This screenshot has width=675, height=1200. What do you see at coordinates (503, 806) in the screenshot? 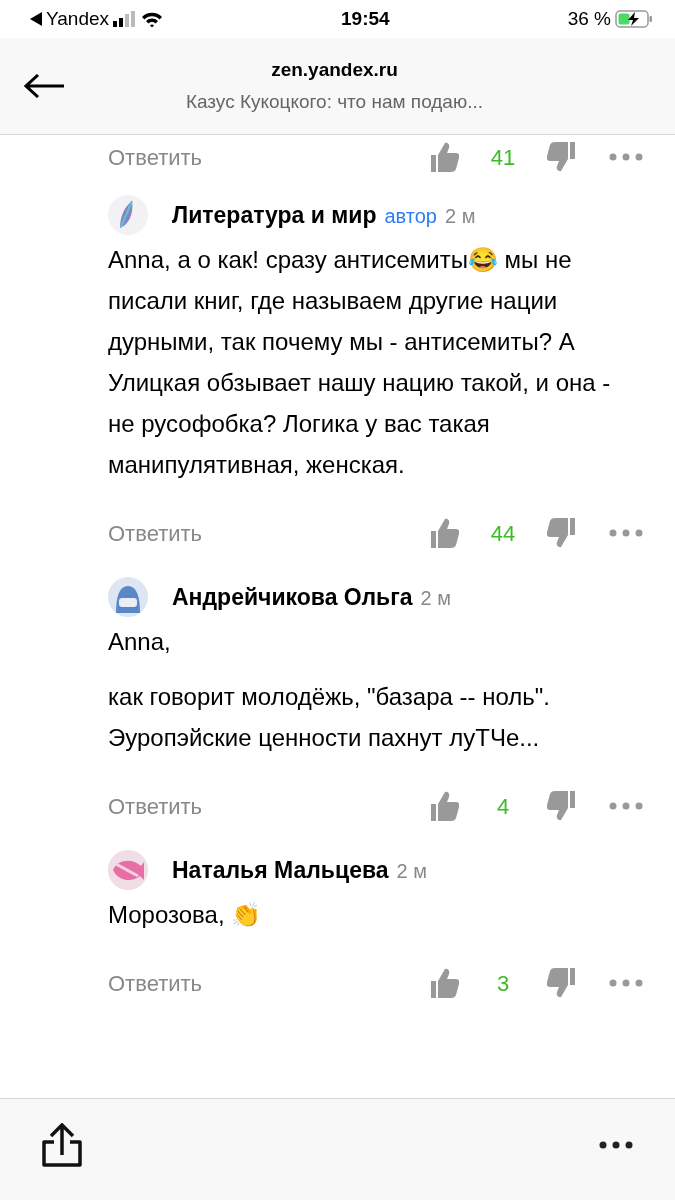
I see `like-count: 4` at bounding box center [503, 806].